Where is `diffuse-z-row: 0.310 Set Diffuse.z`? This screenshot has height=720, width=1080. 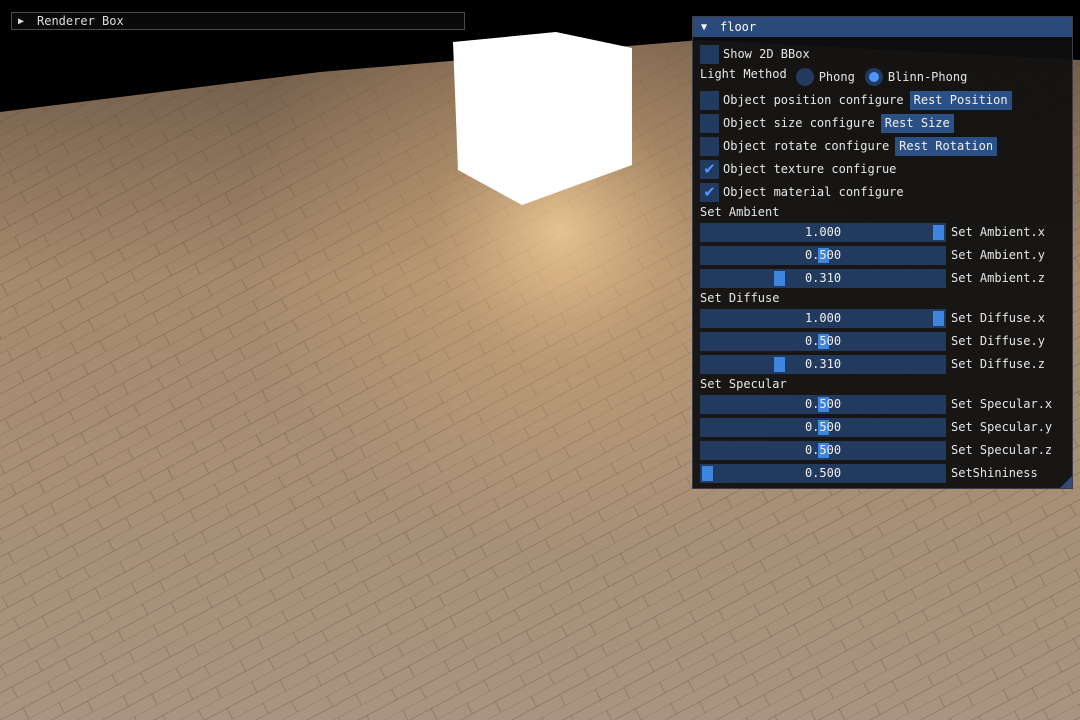
diffuse-z-row: 0.310 Set Diffuse.z is located at coordinates (872, 364).